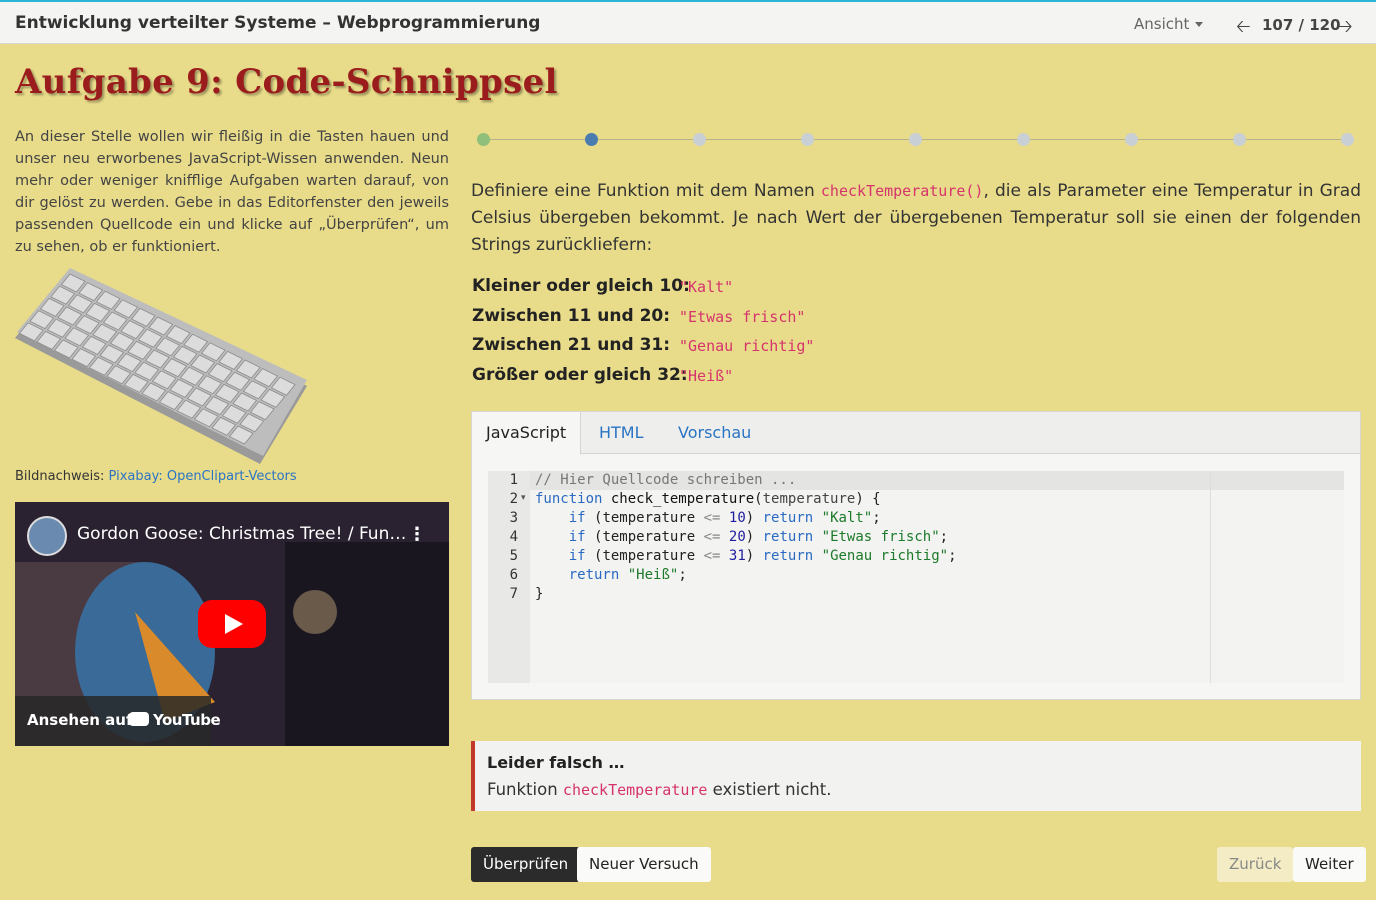  What do you see at coordinates (706, 287) in the screenshot?
I see `rule-value: "Kalt"` at bounding box center [706, 287].